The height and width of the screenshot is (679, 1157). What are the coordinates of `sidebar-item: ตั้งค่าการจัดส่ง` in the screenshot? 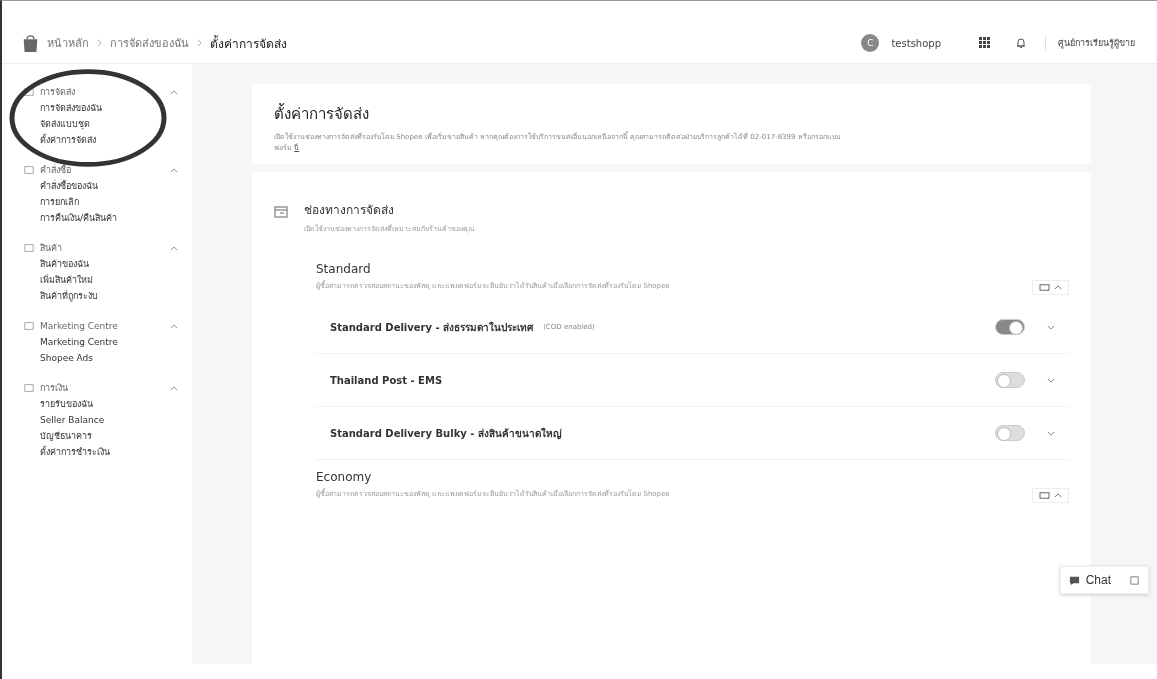 It's located at (108, 140).